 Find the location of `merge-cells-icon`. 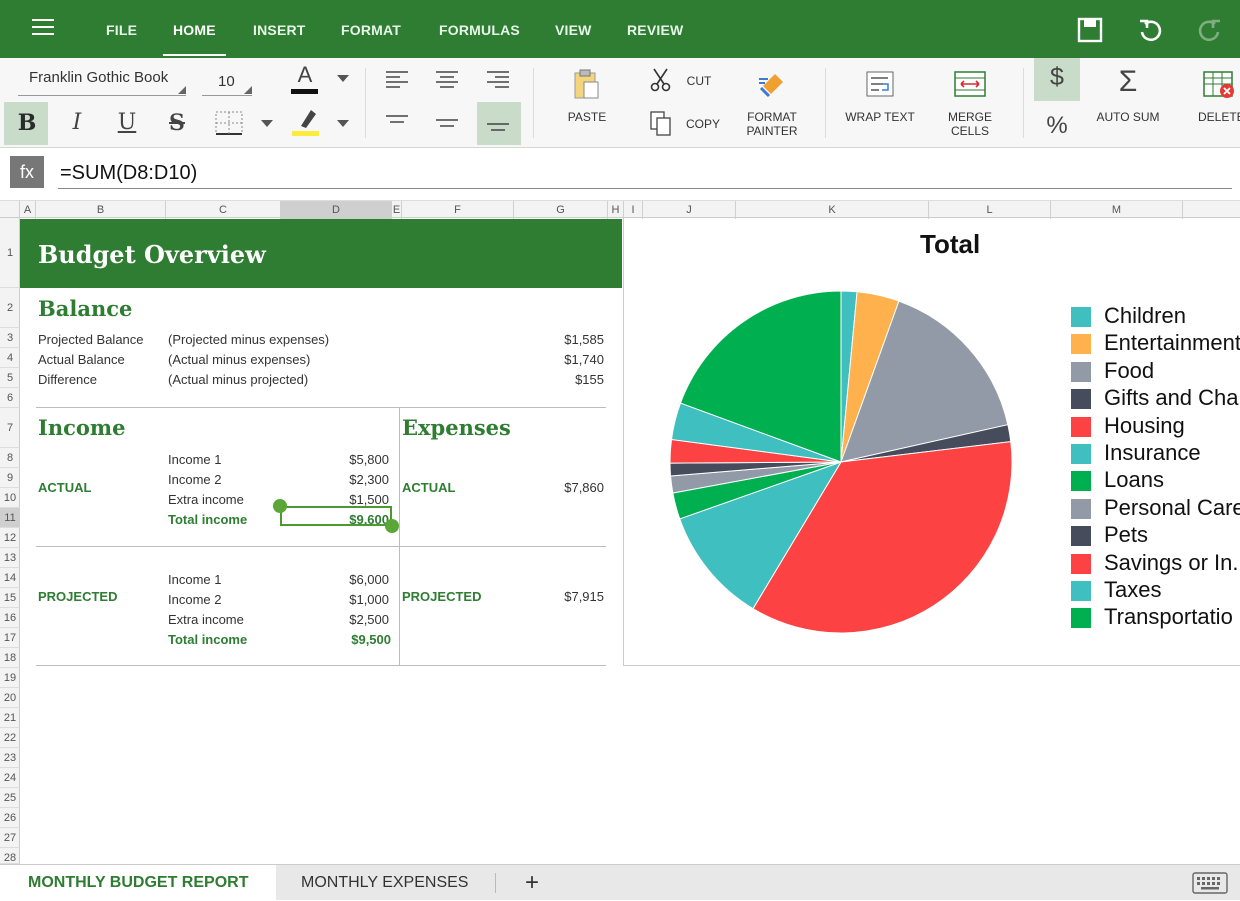

merge-cells-icon is located at coordinates (970, 85).